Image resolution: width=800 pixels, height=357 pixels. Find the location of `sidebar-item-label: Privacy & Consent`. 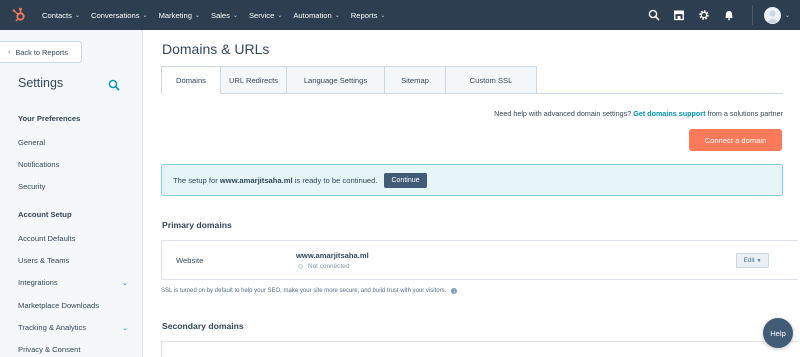

sidebar-item-label: Privacy & Consent is located at coordinates (49, 349).